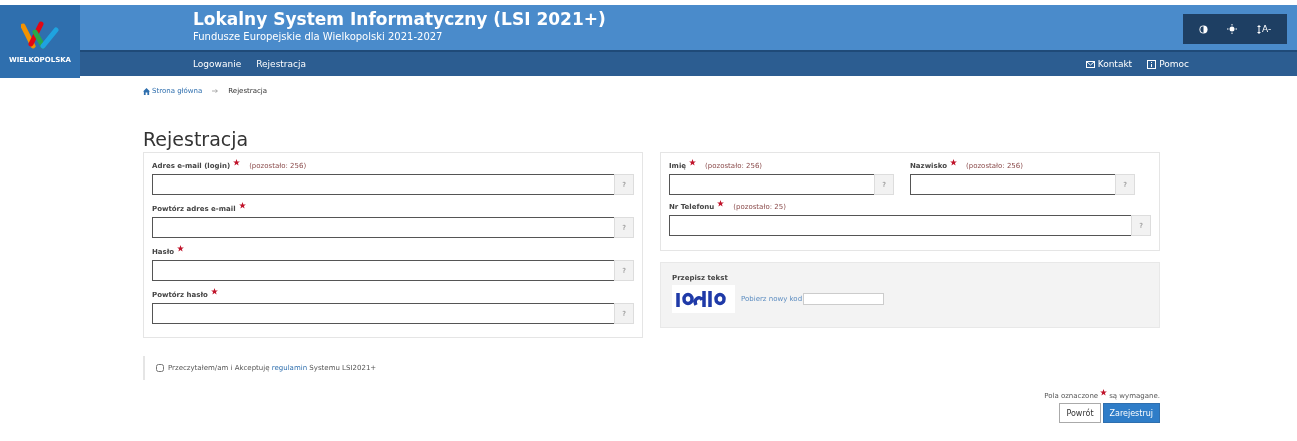 This screenshot has height=441, width=1297. What do you see at coordinates (1152, 64) in the screenshot?
I see `info-icon` at bounding box center [1152, 64].